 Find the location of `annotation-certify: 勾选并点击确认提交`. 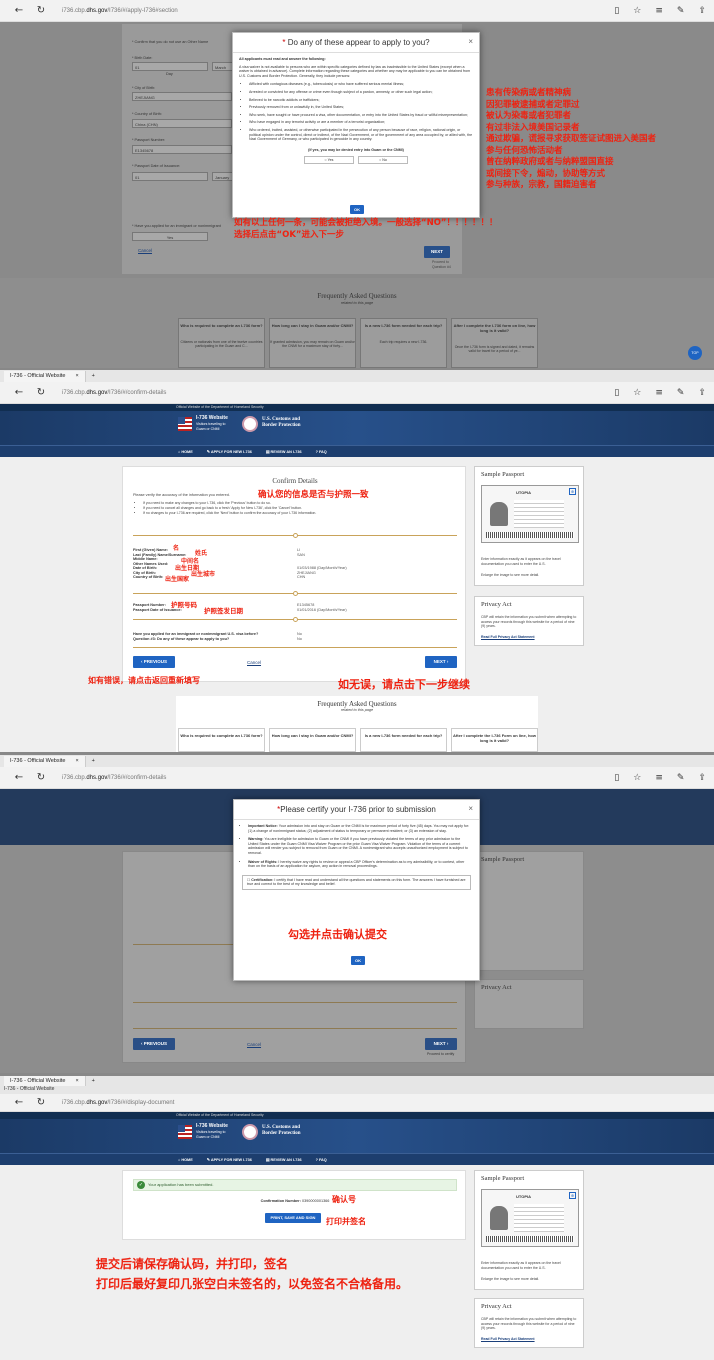

annotation-certify: 勾选并点击确认提交 is located at coordinates (337, 934).